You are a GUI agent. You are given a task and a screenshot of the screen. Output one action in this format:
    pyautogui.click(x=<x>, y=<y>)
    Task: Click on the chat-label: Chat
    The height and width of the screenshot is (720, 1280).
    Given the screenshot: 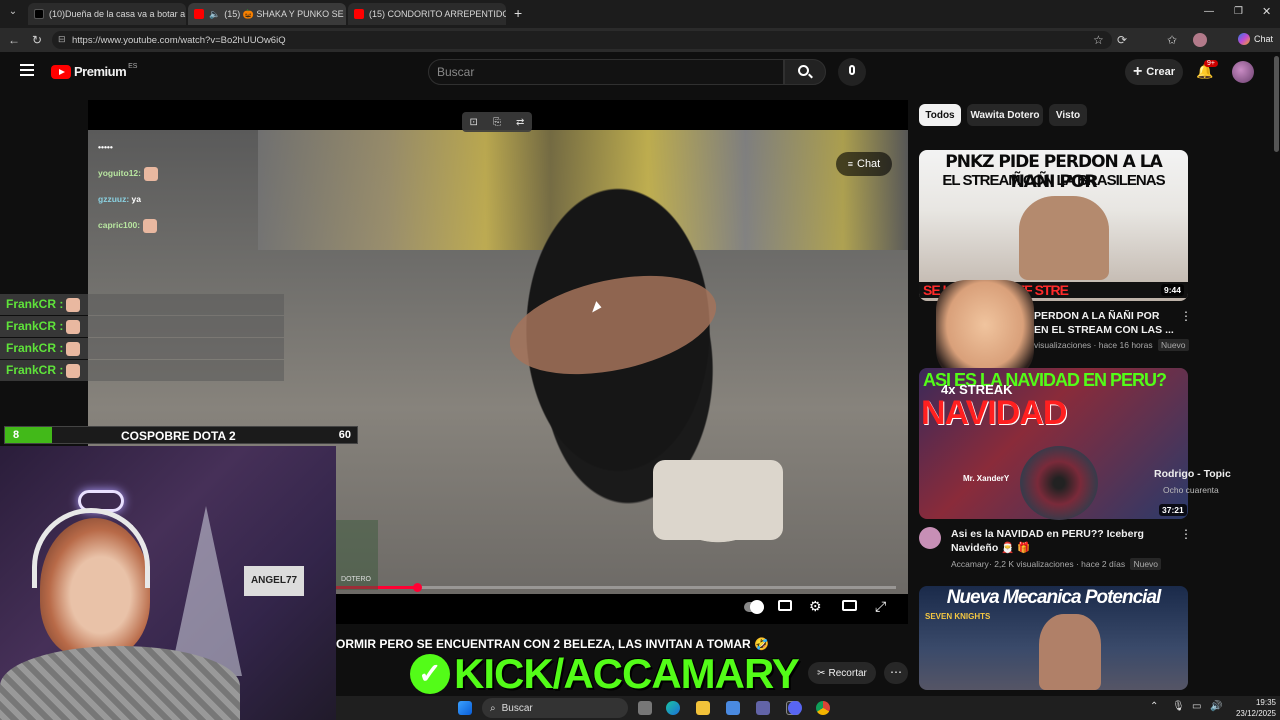 What is the action you would take?
    pyautogui.click(x=1264, y=39)
    